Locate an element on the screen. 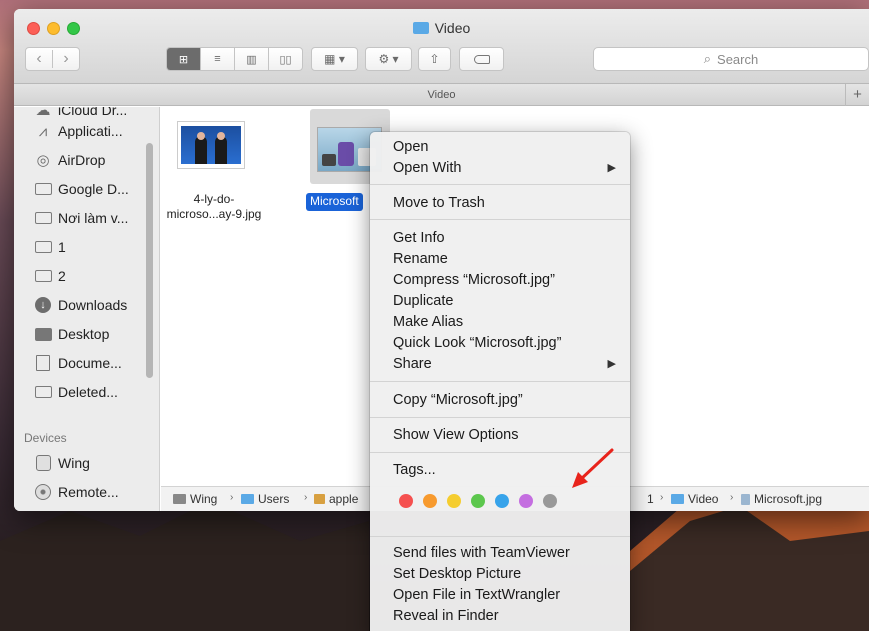 This screenshot has width=869, height=631. sidebar-item-wing: Wing is located at coordinates (92, 463).